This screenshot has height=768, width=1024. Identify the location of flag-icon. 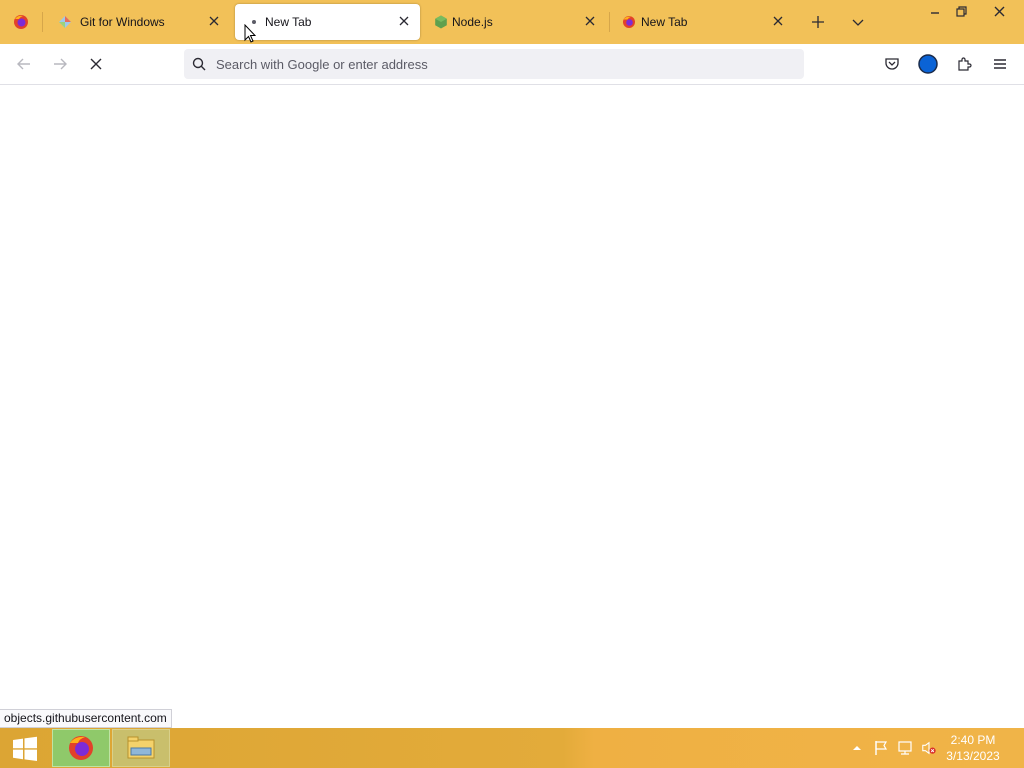
(881, 748).